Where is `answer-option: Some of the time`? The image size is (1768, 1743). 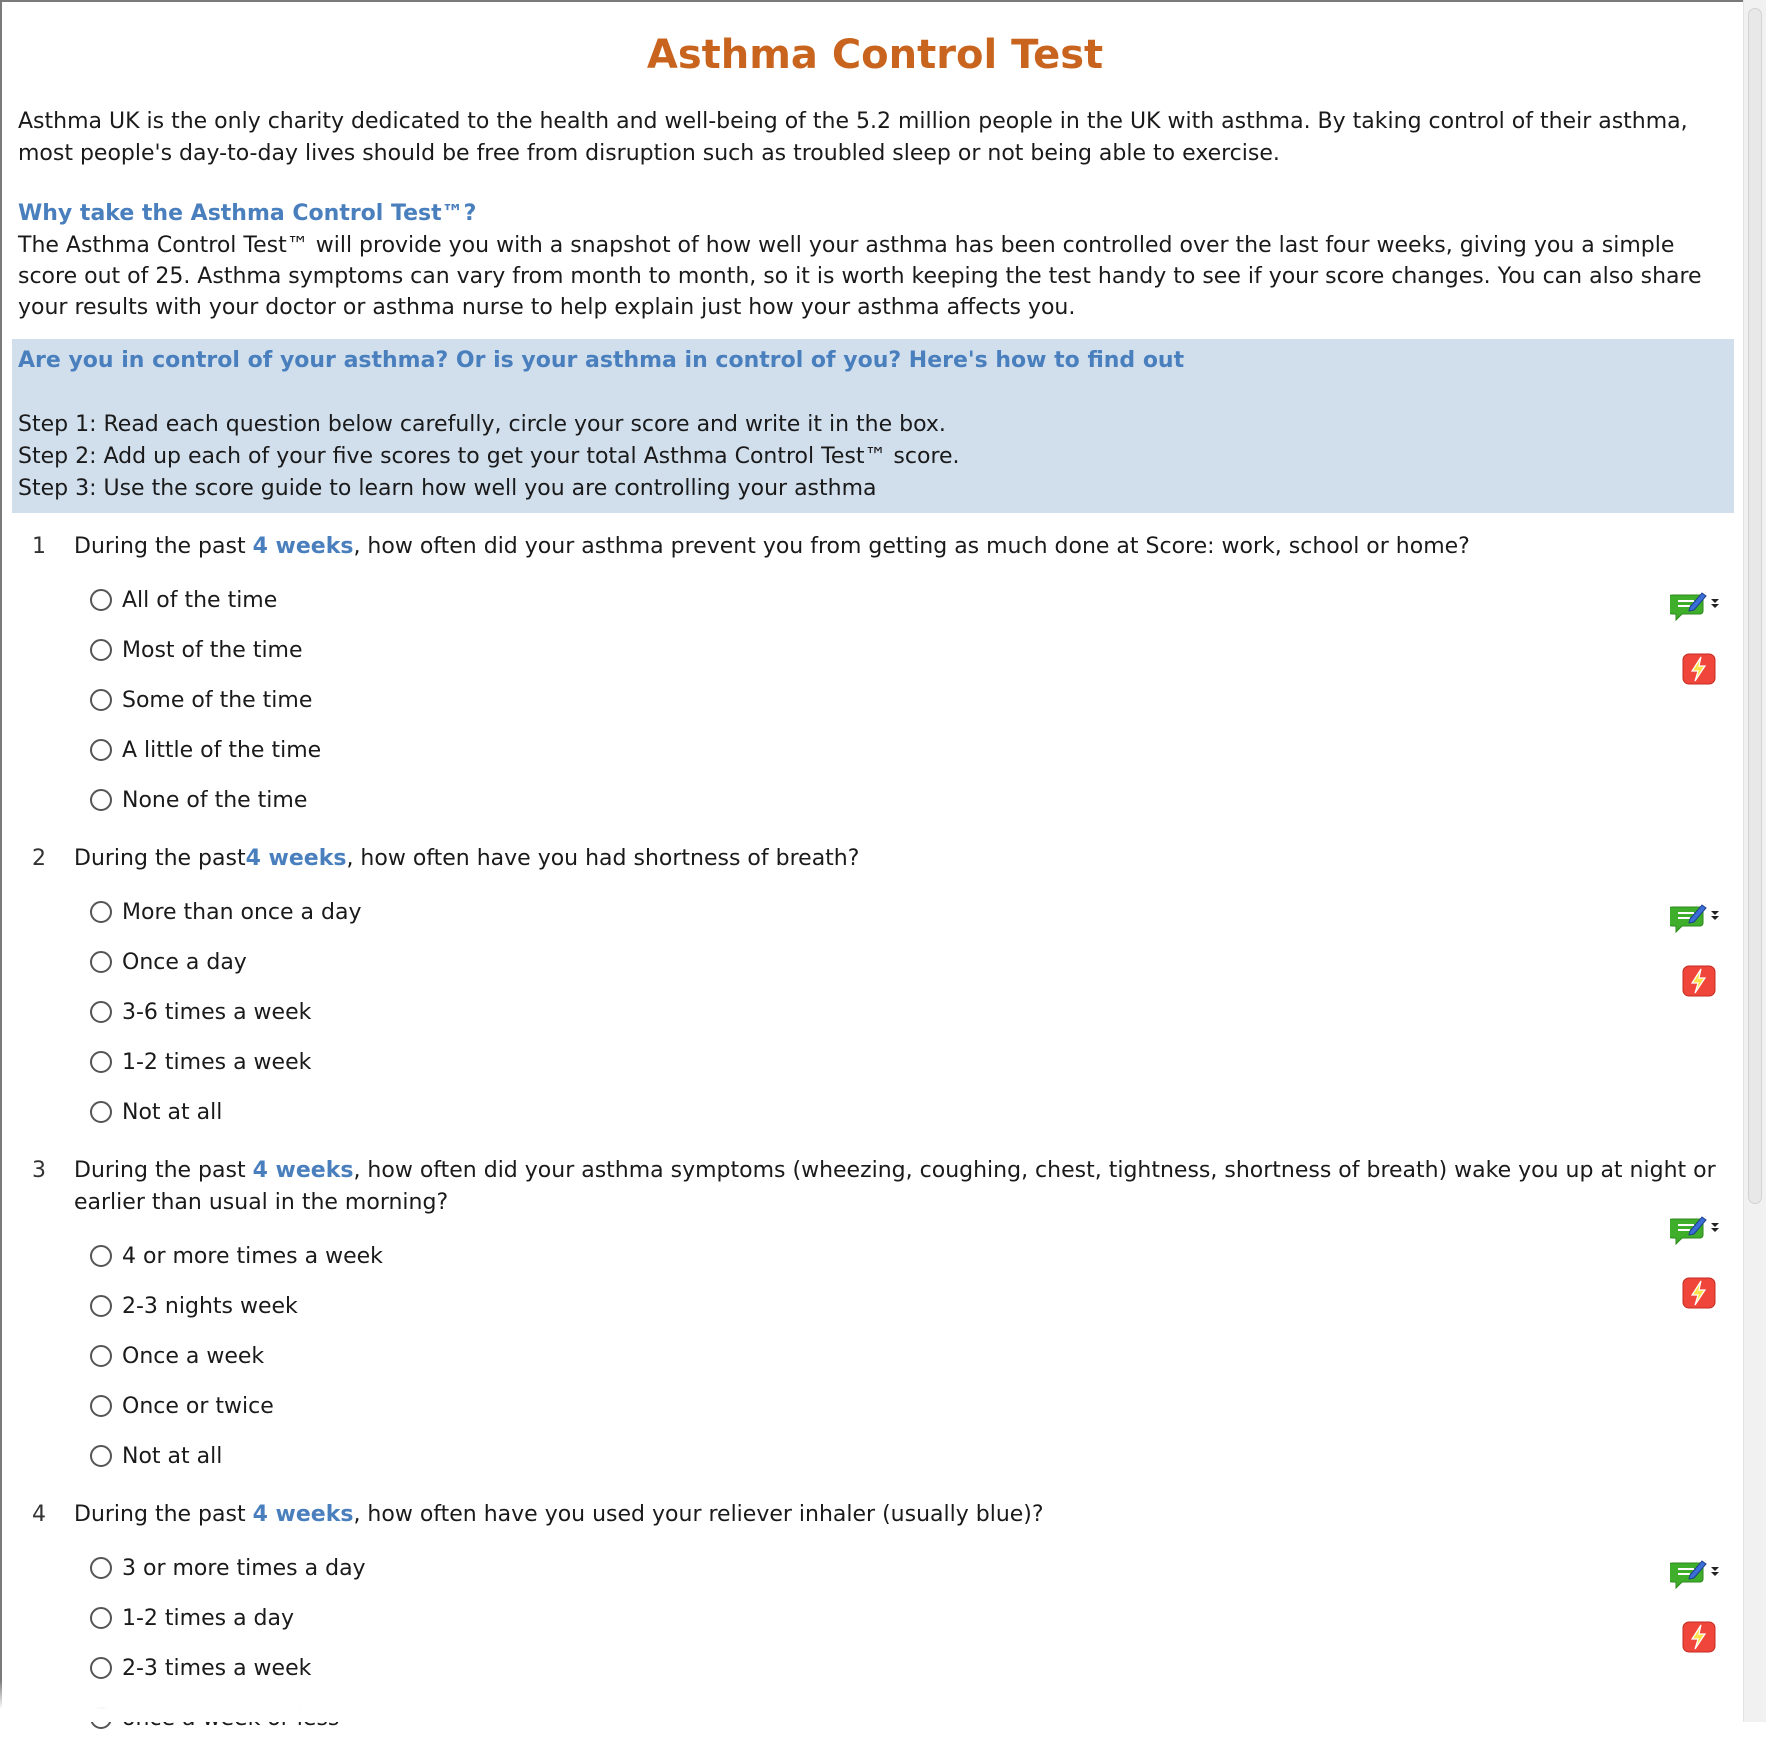 answer-option: Some of the time is located at coordinates (911, 700).